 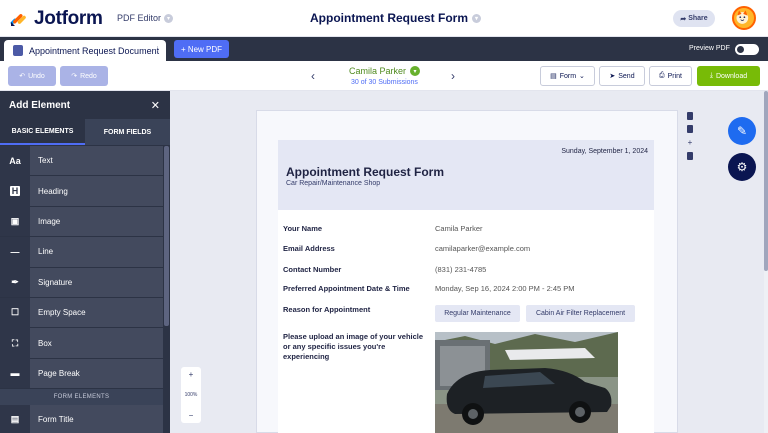 I want to click on element-label: Heading, so click(x=53, y=191).